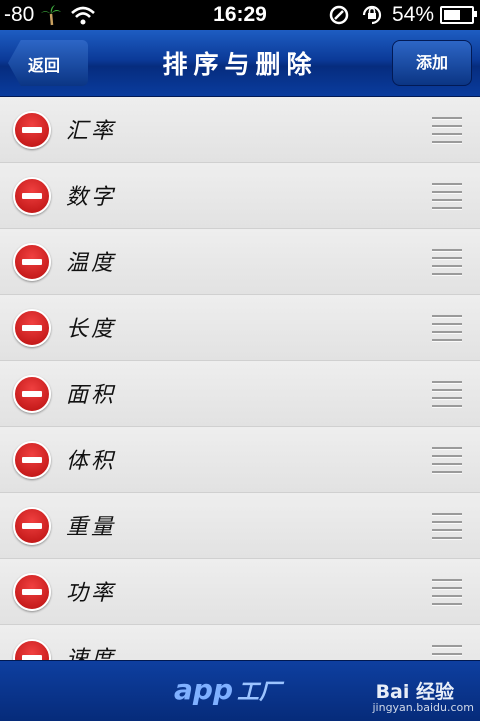  What do you see at coordinates (423, 707) in the screenshot?
I see `baidu-watermark-url: jingyan.baidu.com` at bounding box center [423, 707].